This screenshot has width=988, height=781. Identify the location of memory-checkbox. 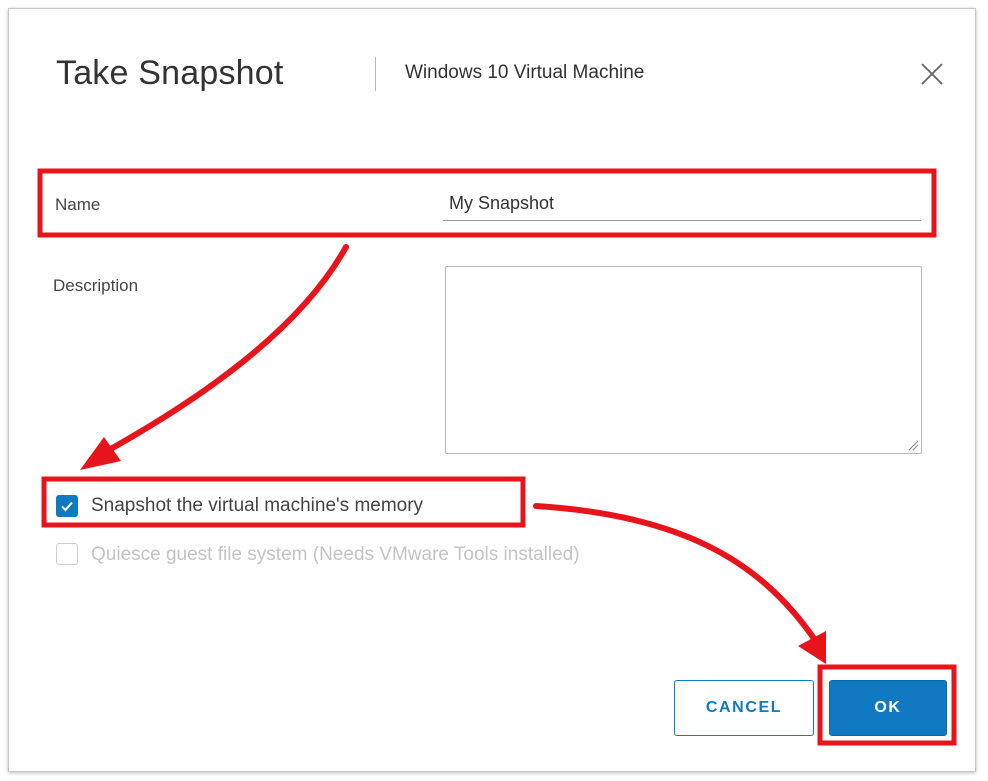
(67, 506).